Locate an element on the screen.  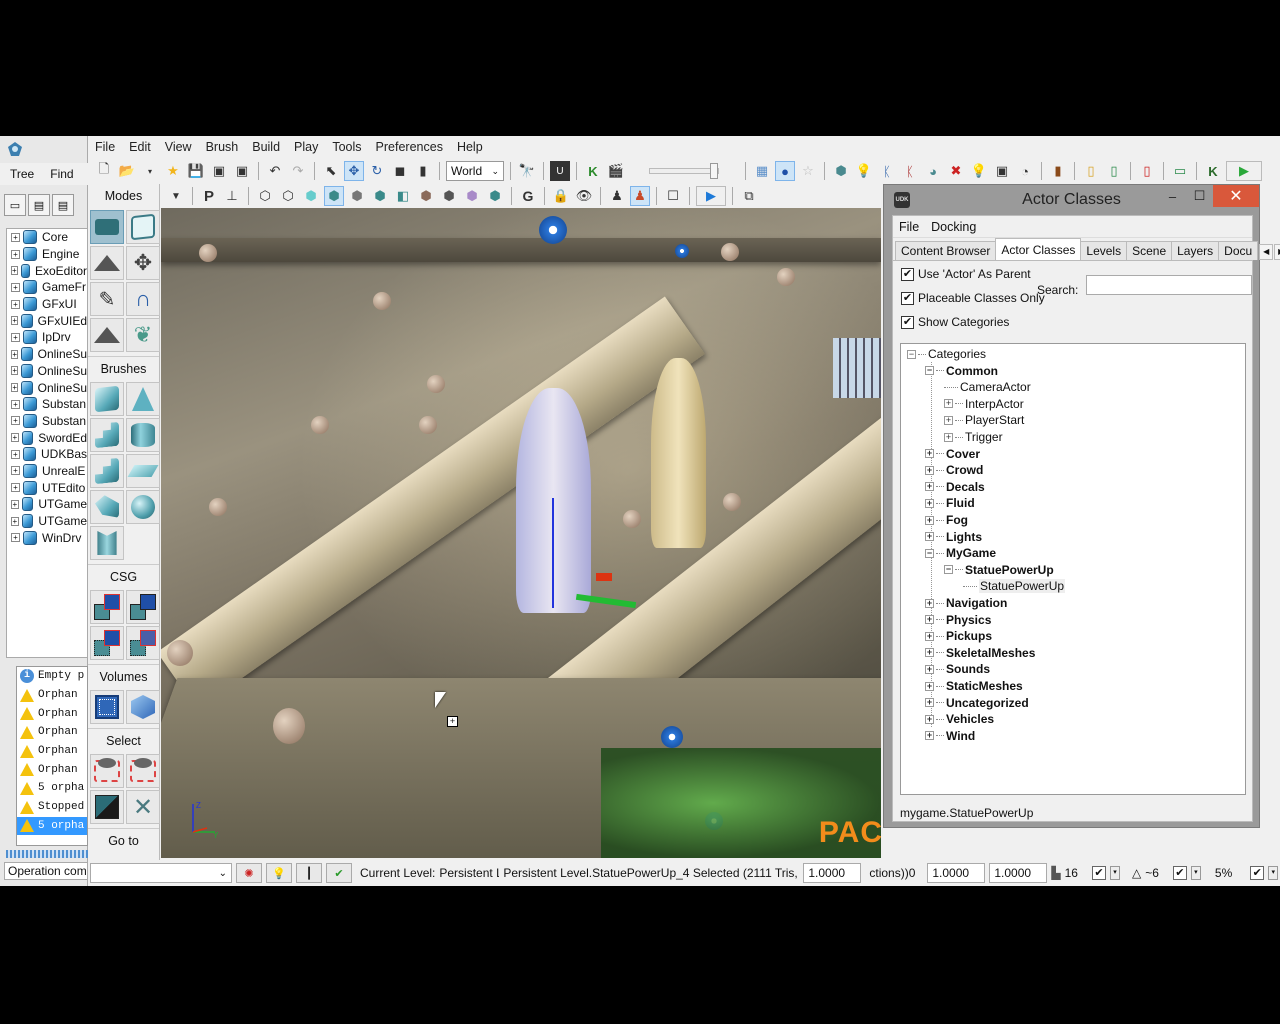
tree-node-category: + Cover is located at coordinates (952, 454).